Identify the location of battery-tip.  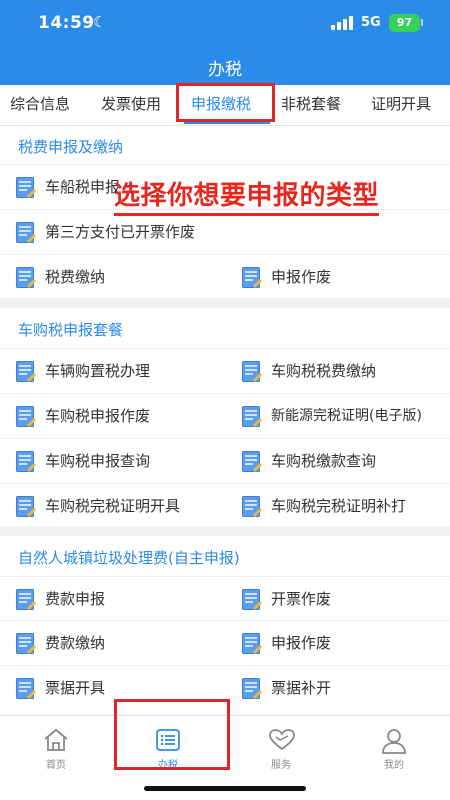
(422, 22).